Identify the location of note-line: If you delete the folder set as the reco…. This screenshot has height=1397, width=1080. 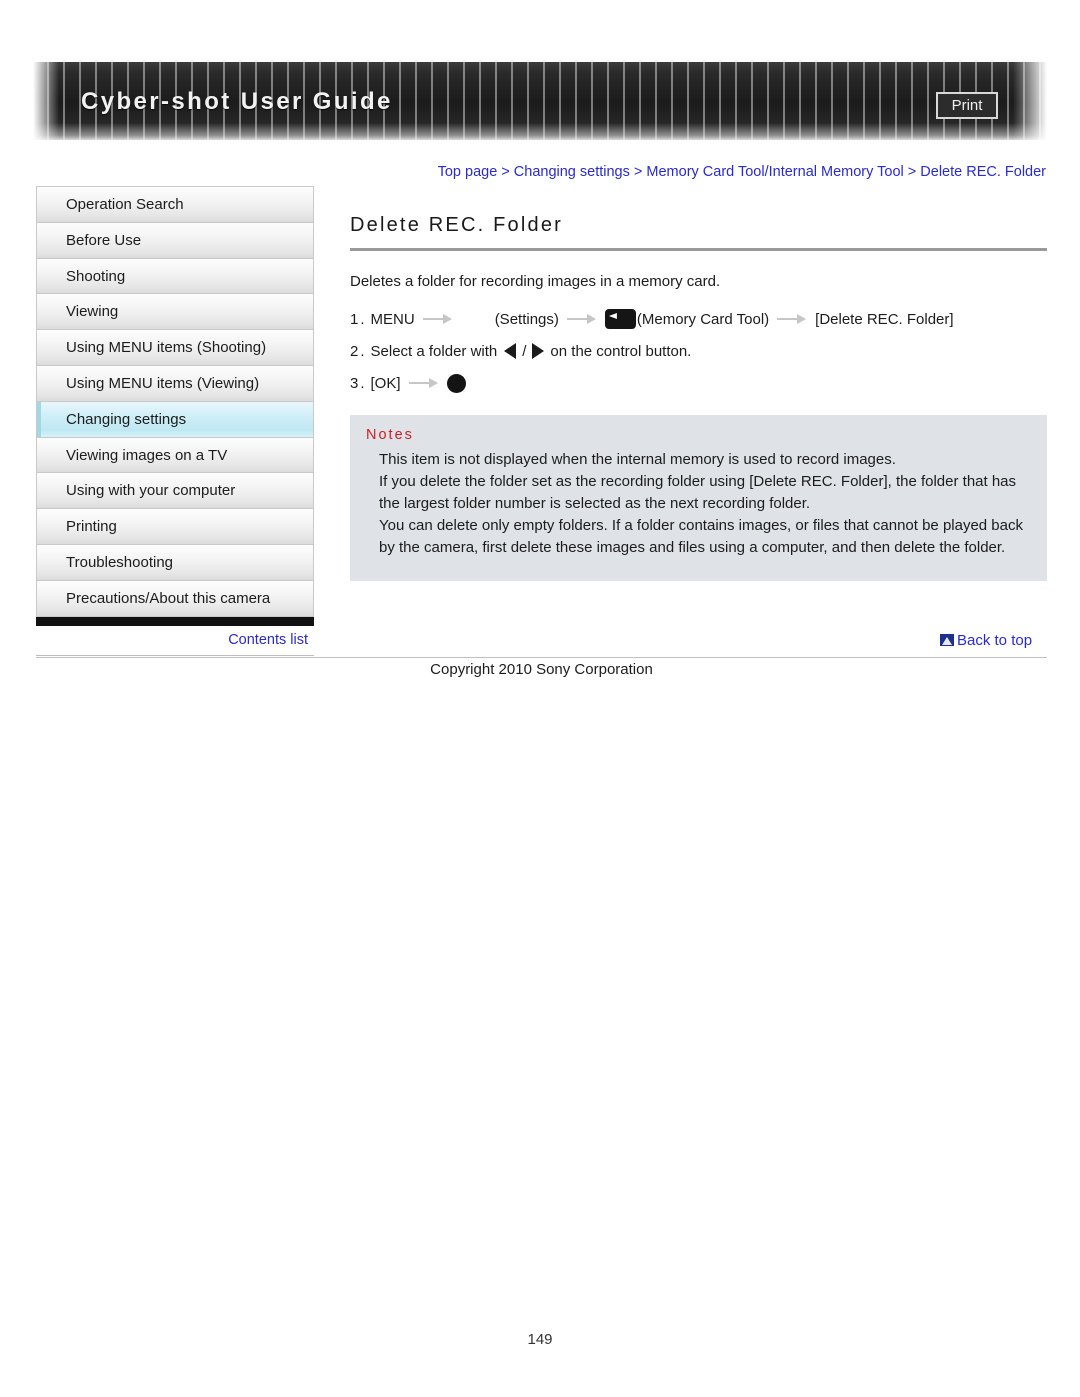
(698, 492).